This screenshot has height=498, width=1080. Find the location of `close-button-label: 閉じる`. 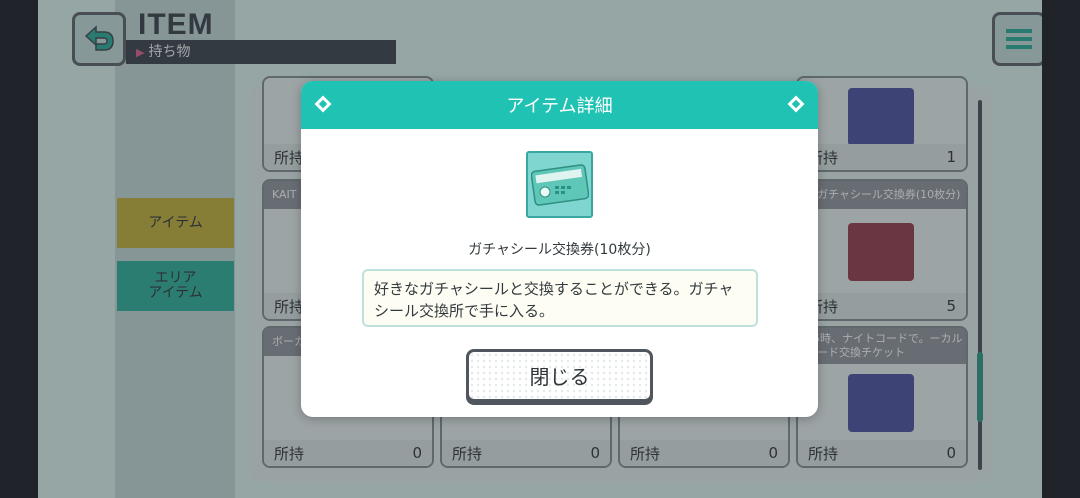

close-button-label: 閉じる is located at coordinates (559, 377).